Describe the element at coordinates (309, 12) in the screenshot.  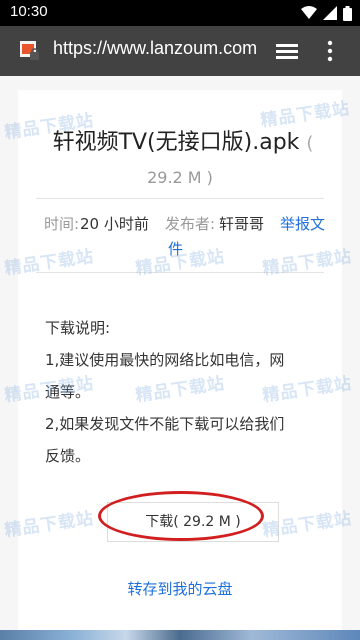
I see `wifi-icon` at that location.